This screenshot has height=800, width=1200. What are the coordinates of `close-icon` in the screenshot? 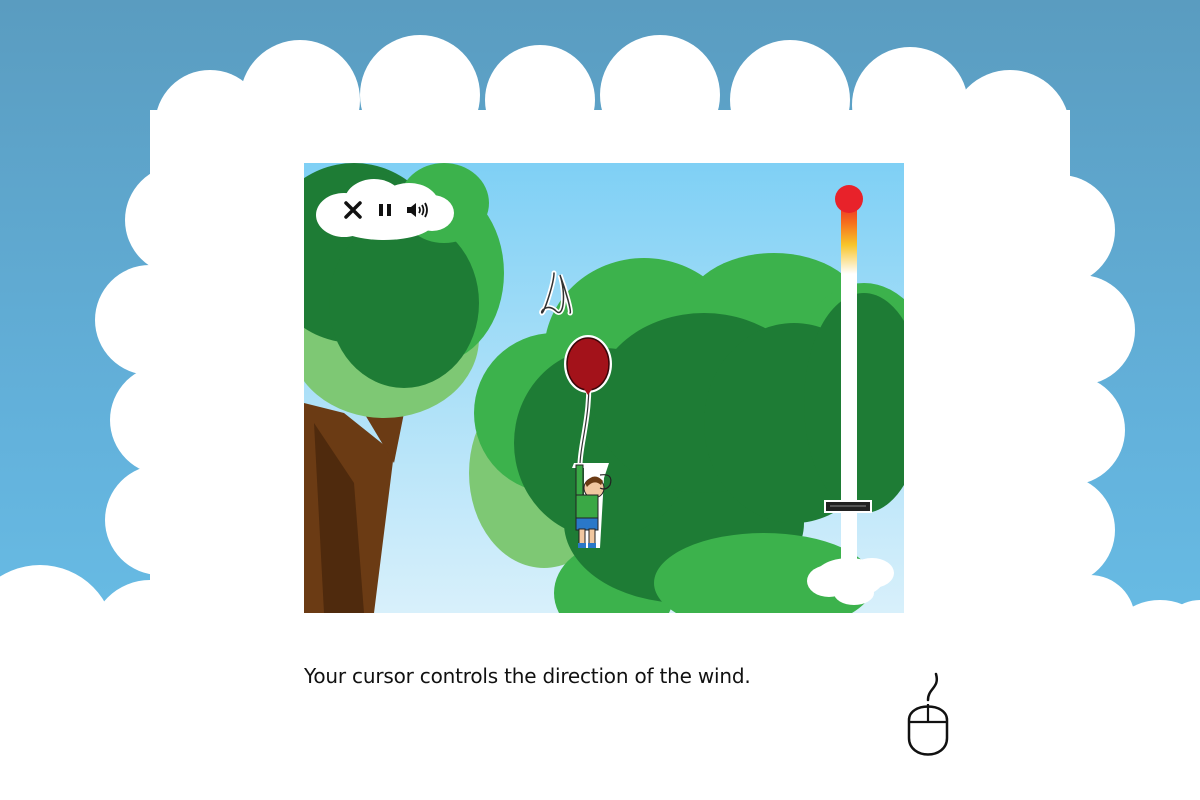 It's located at (353, 210).